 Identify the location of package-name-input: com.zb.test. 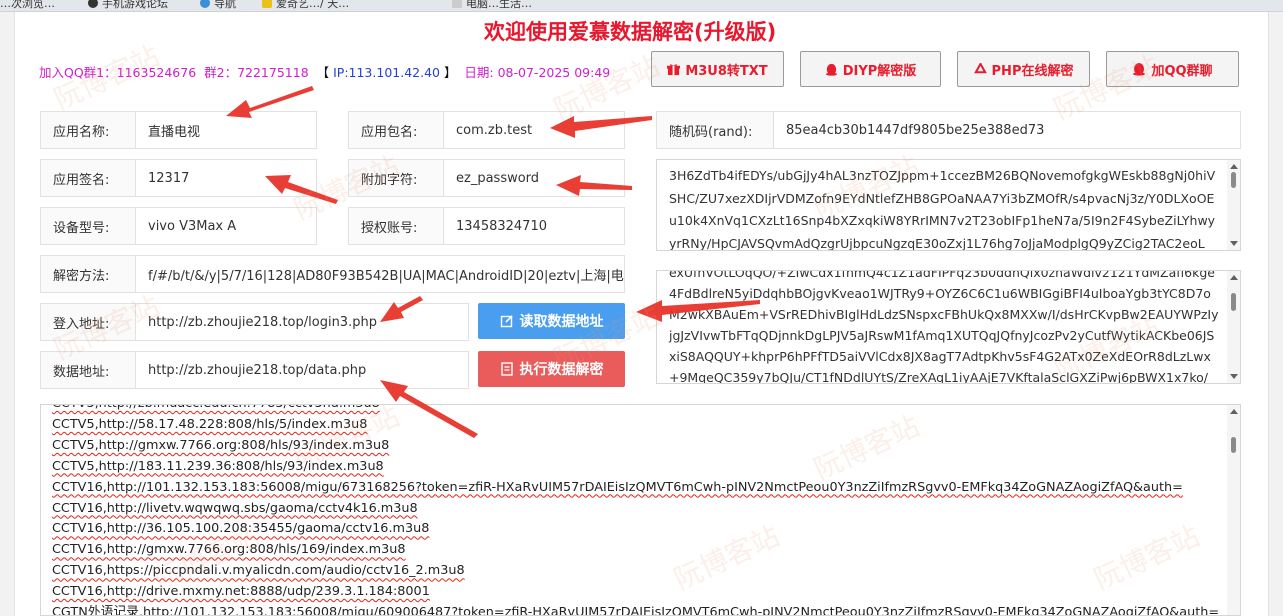
(534, 130).